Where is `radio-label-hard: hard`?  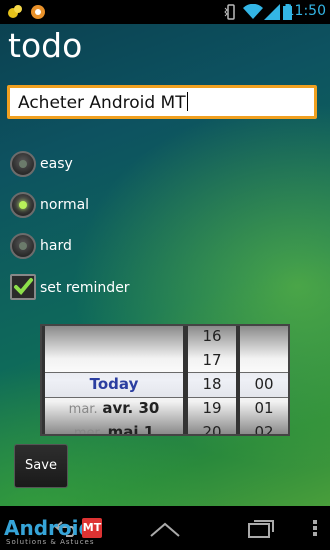
radio-label-hard: hard is located at coordinates (56, 246).